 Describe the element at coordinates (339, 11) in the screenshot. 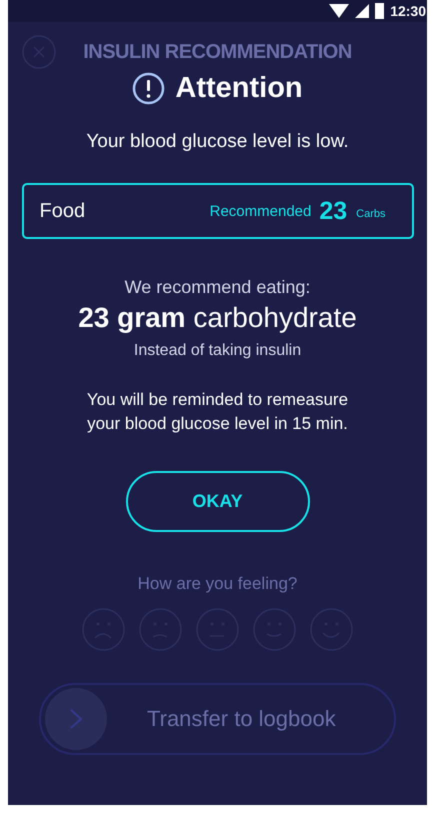

I see `wifi-icon` at that location.